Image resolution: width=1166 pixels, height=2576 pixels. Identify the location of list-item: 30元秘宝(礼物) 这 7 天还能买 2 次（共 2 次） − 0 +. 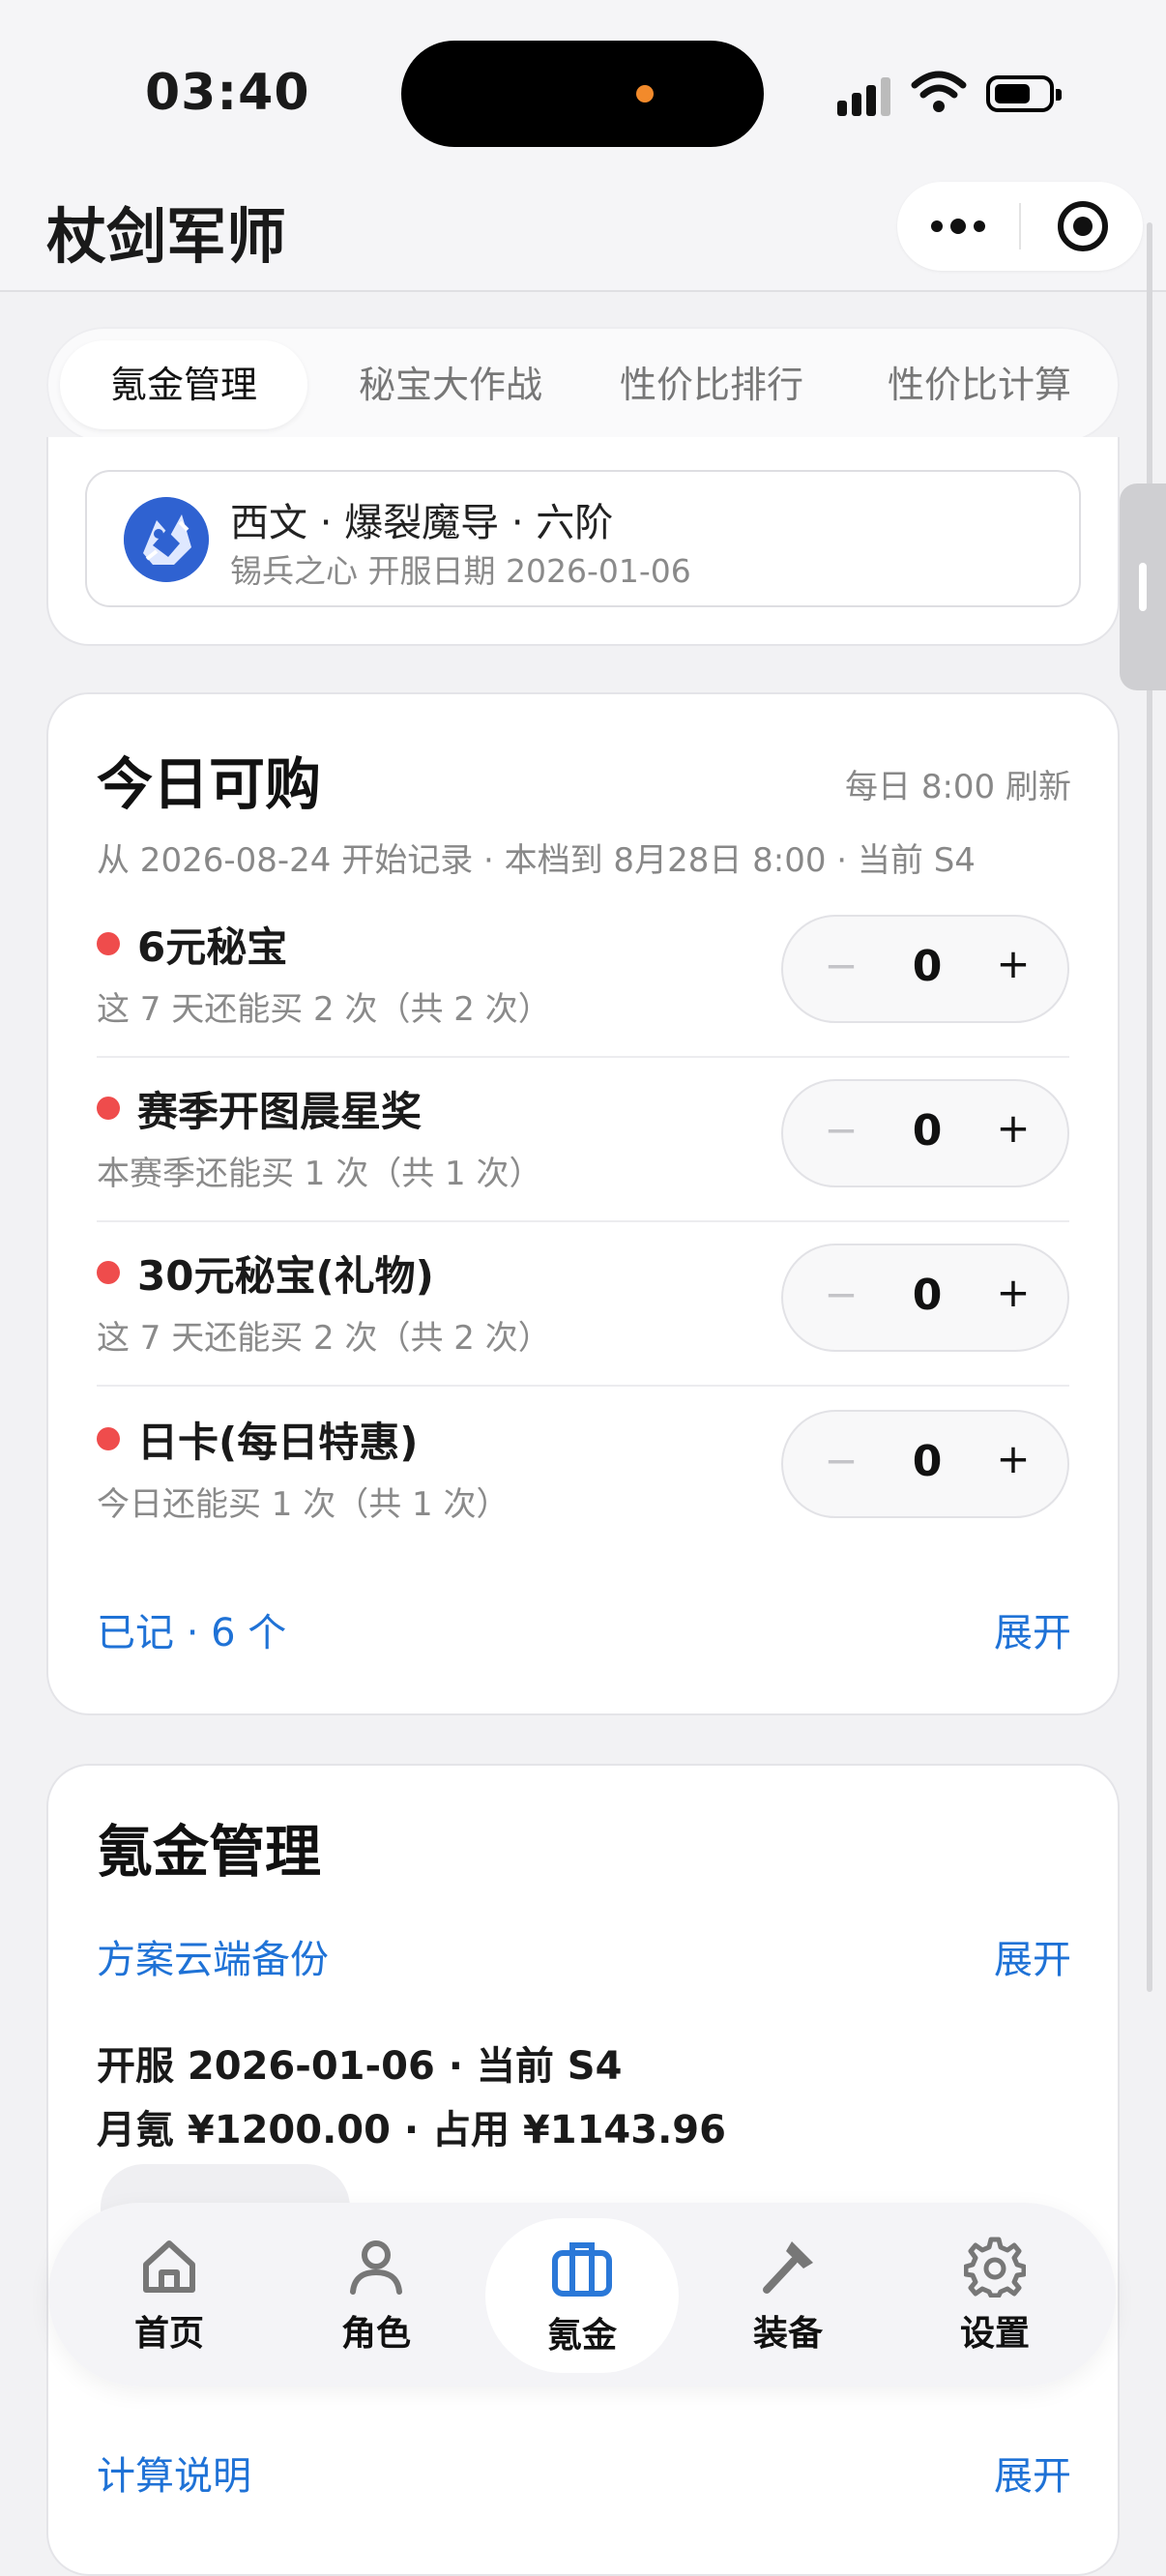
(583, 1304).